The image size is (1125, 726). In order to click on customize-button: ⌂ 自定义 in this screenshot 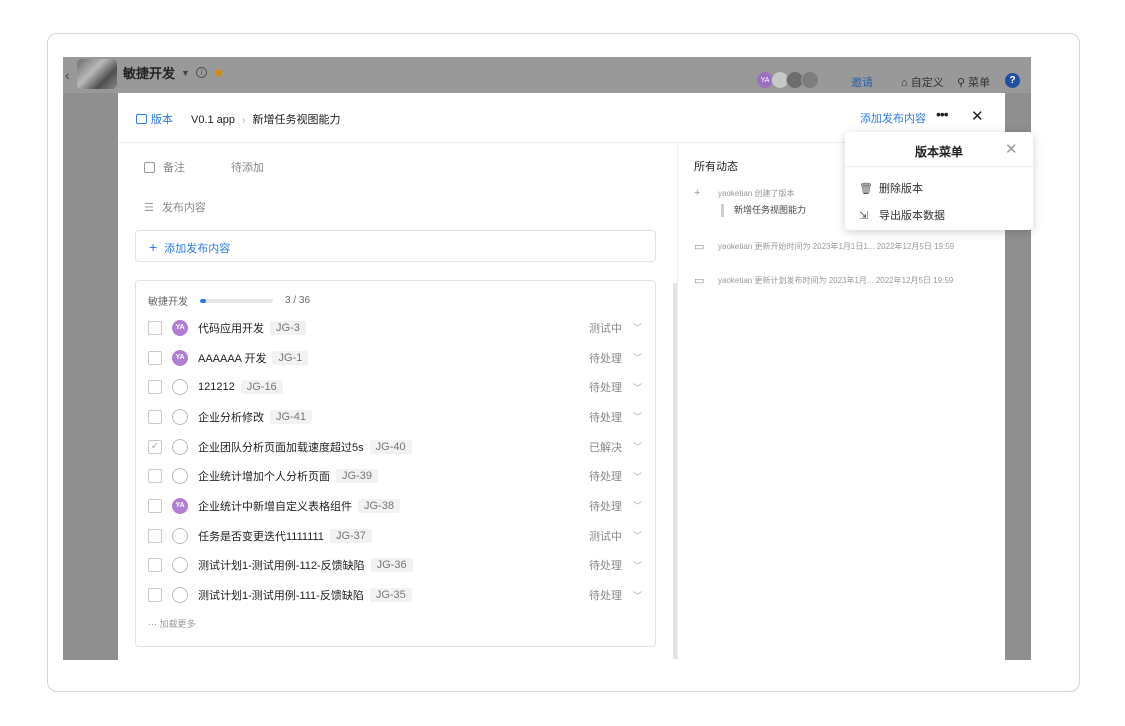, I will do `click(922, 82)`.